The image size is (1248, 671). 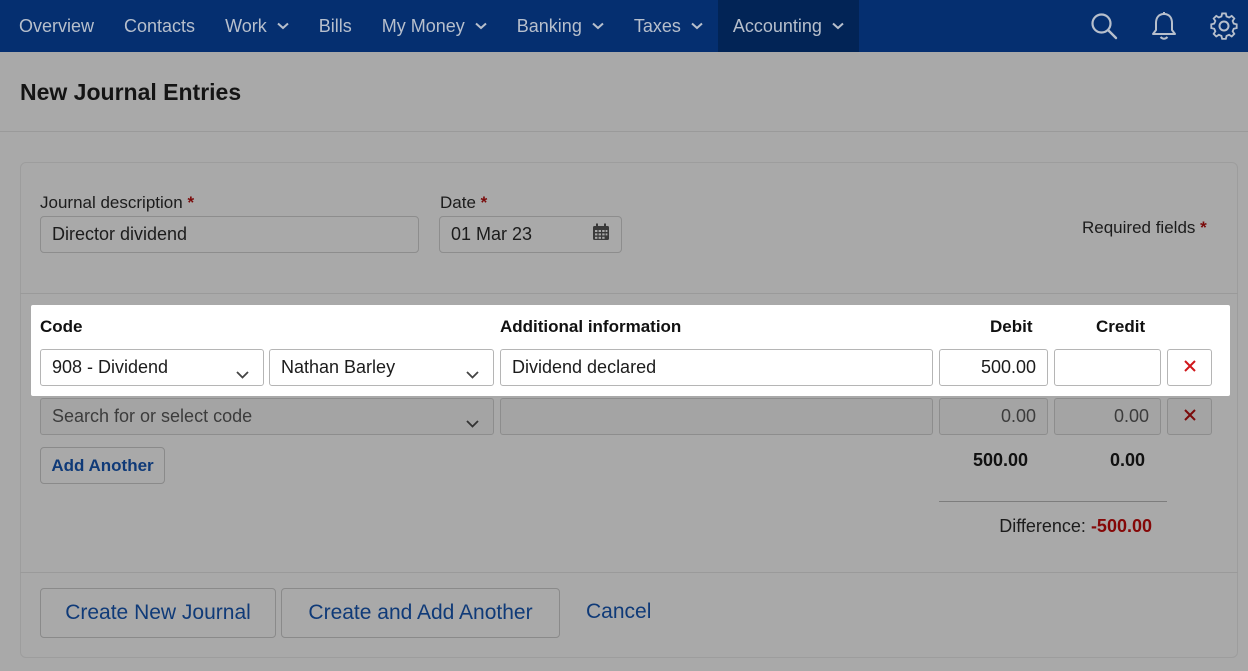 I want to click on contact-select: Nathan Barley, so click(x=381, y=367).